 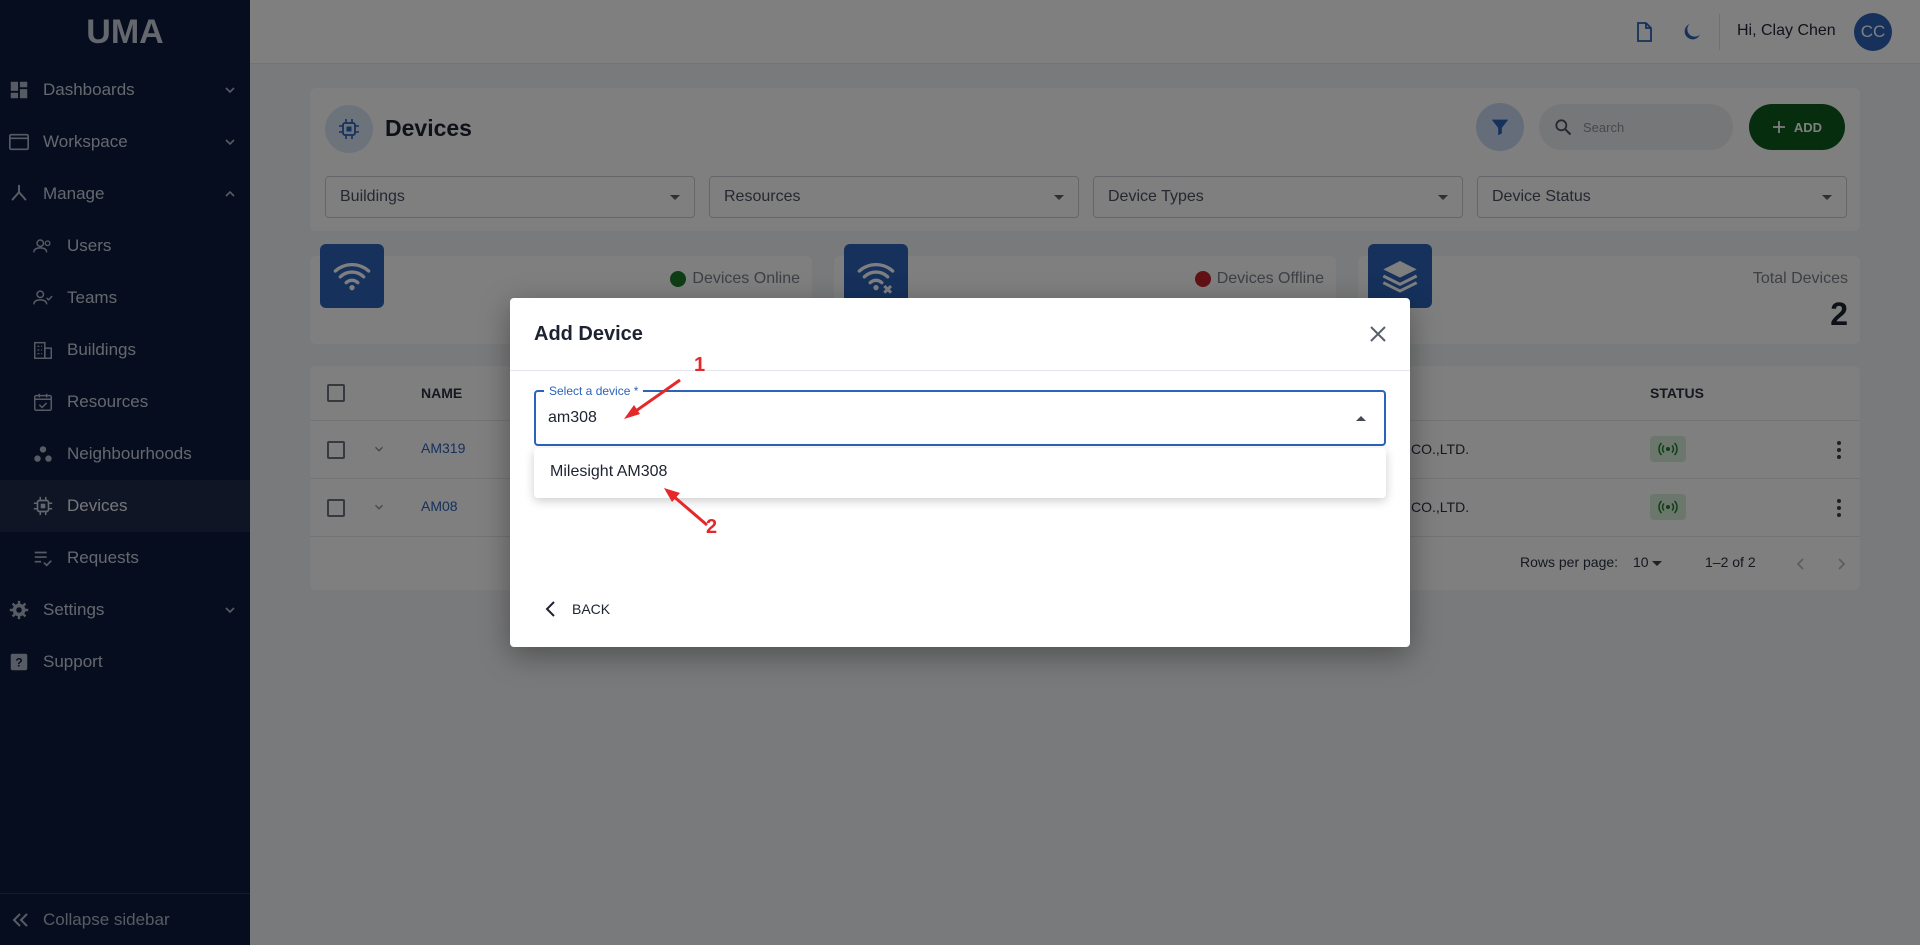 I want to click on select-device-field: Select a device *, so click(x=960, y=415).